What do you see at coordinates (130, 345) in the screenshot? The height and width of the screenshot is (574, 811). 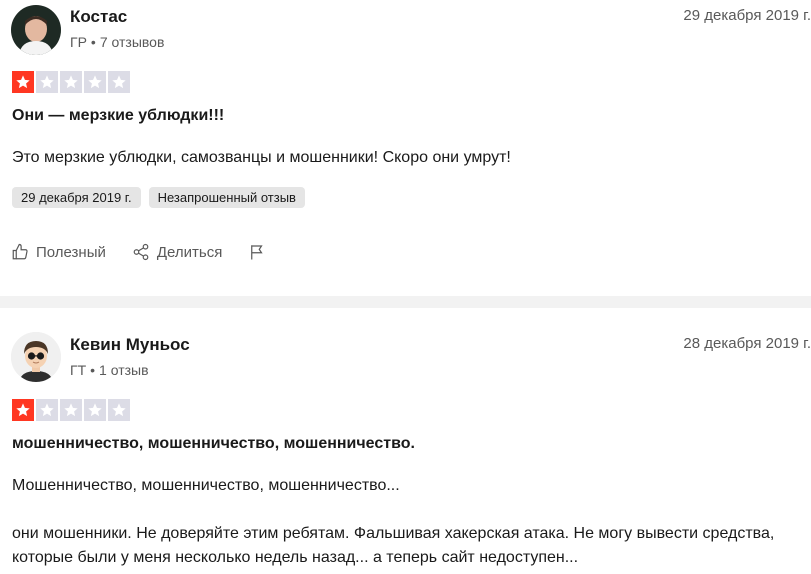 I see `reviewer-name: Кевин Муньос` at bounding box center [130, 345].